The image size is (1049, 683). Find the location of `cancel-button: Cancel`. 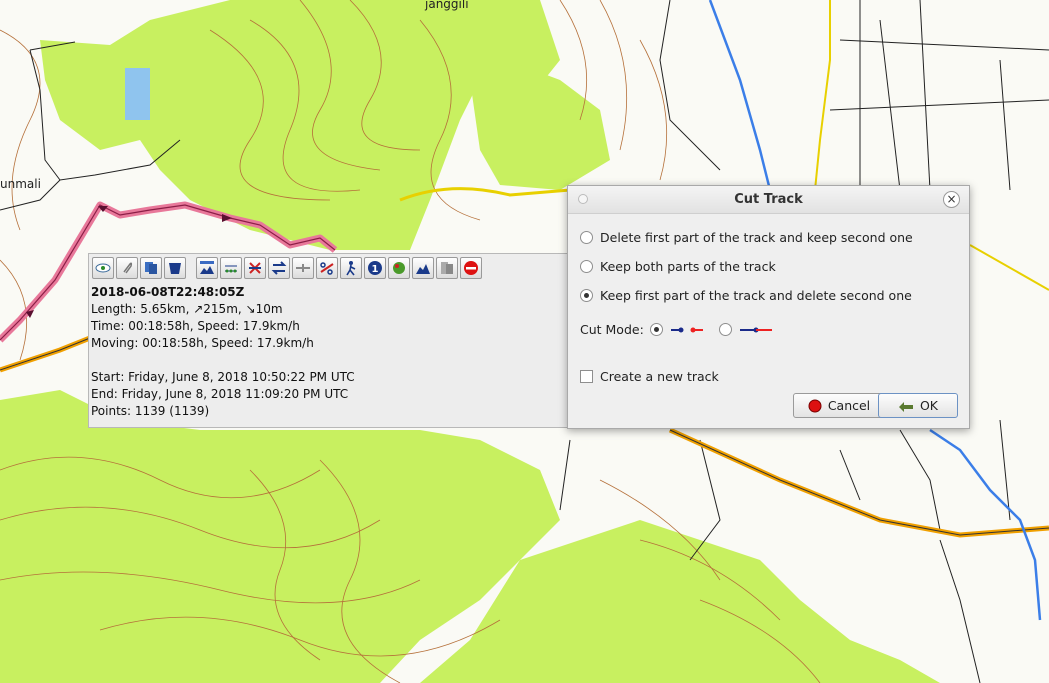

cancel-button: Cancel is located at coordinates (839, 405).